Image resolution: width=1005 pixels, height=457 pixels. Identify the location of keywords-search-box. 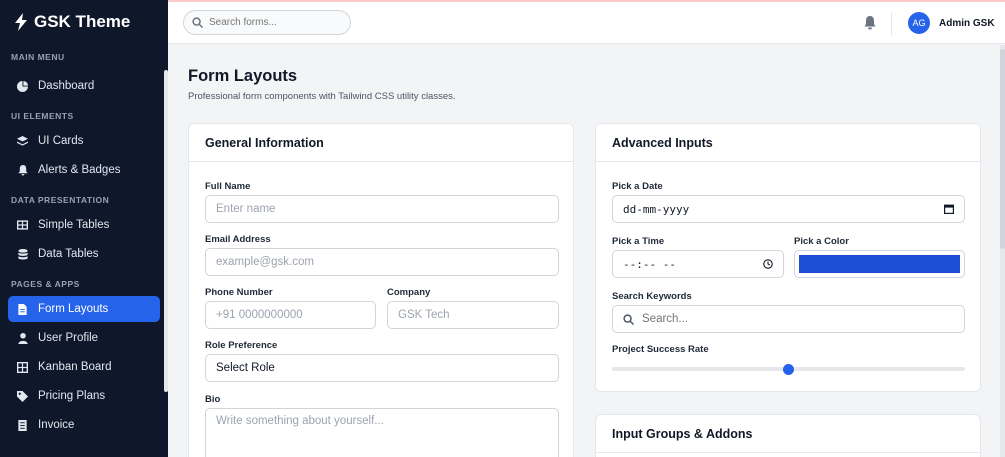
(788, 319).